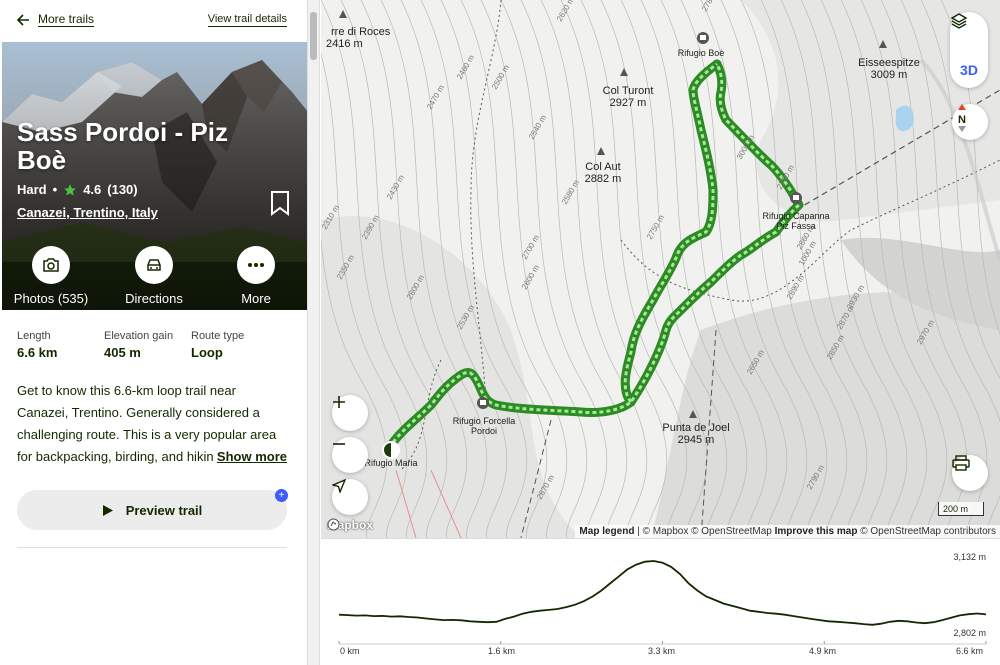 The height and width of the screenshot is (665, 1000). What do you see at coordinates (889, 75) in the screenshot?
I see `peak-label: 3009 m` at bounding box center [889, 75].